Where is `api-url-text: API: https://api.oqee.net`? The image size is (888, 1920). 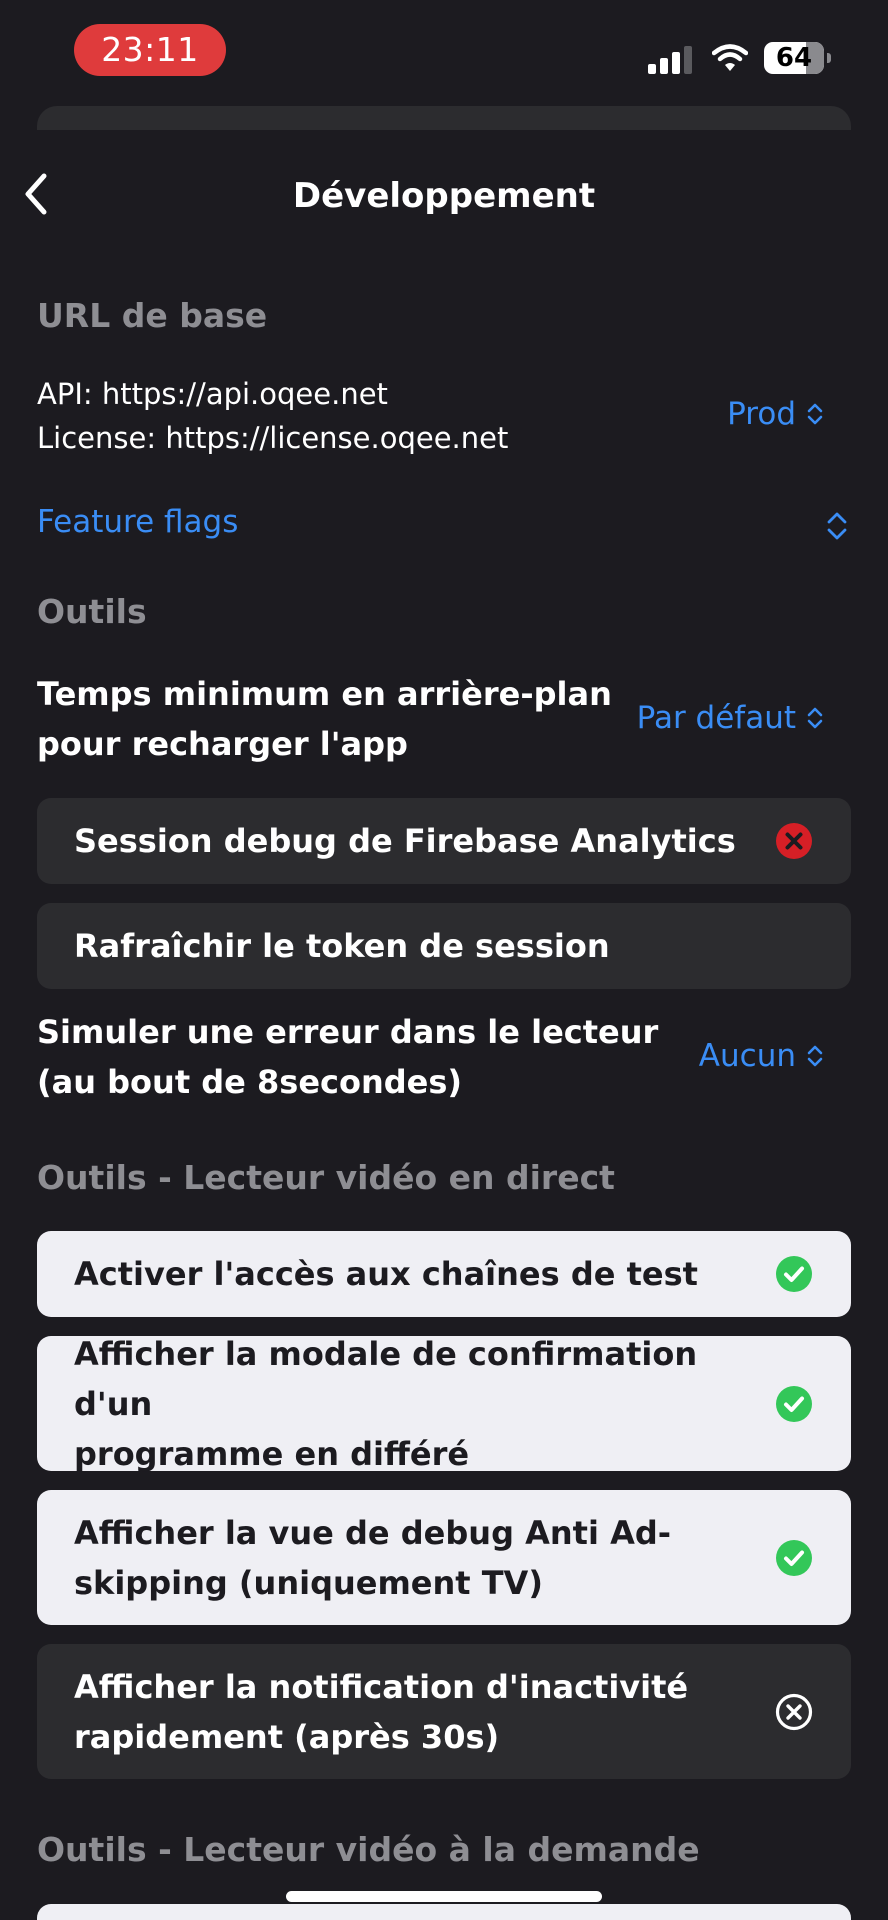
api-url-text: API: https://api.oqee.net is located at coordinates (212, 394).